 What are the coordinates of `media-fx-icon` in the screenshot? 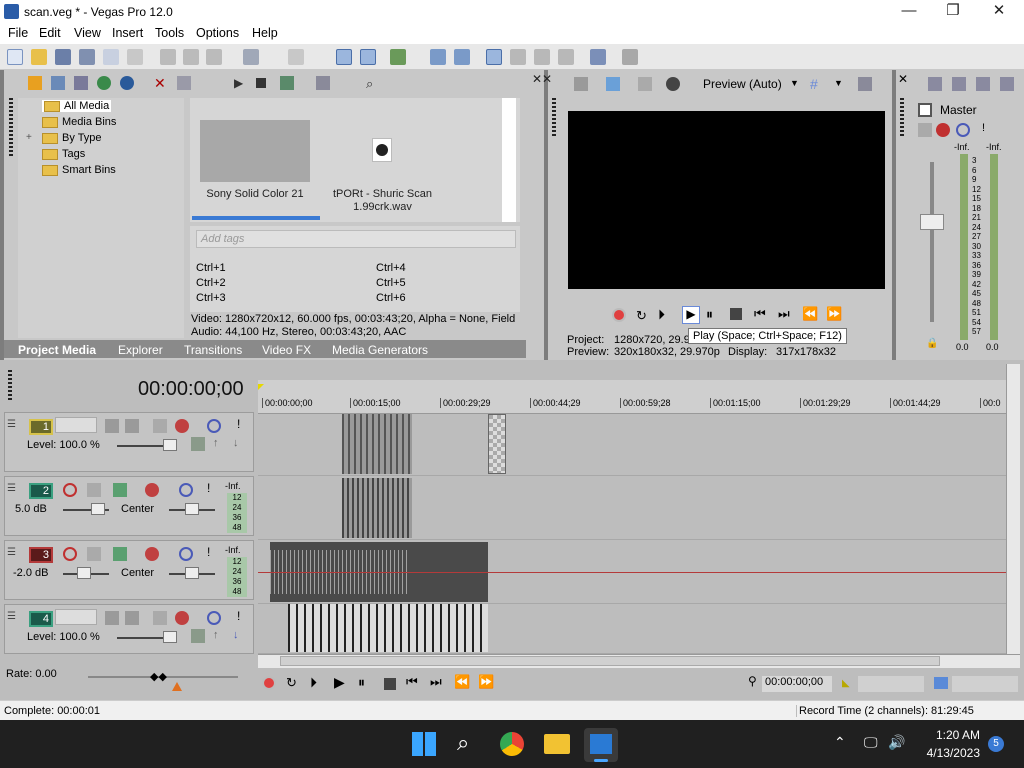 It's located at (184, 83).